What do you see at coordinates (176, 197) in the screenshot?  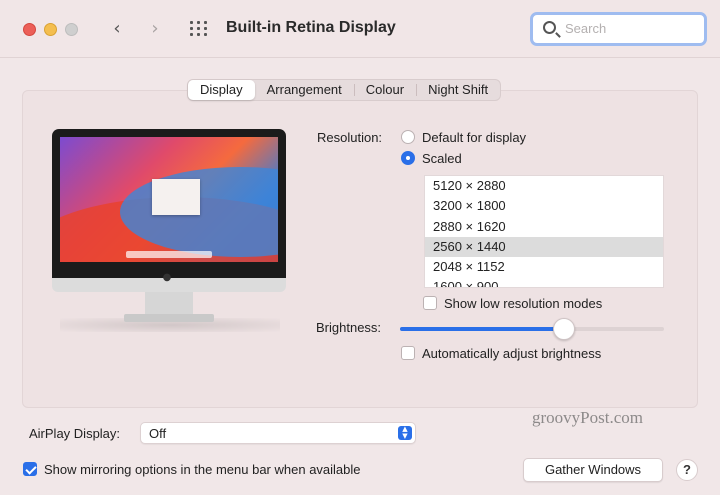 I see `imac-window-thumbnail` at bounding box center [176, 197].